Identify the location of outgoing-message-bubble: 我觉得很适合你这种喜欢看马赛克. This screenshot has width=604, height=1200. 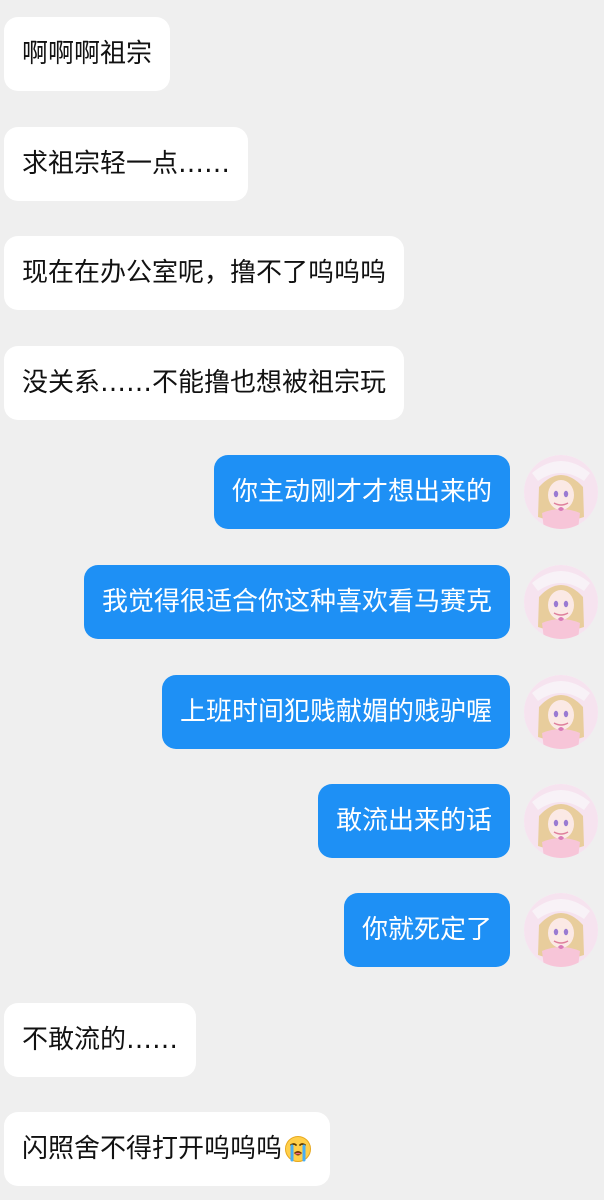
(296, 602).